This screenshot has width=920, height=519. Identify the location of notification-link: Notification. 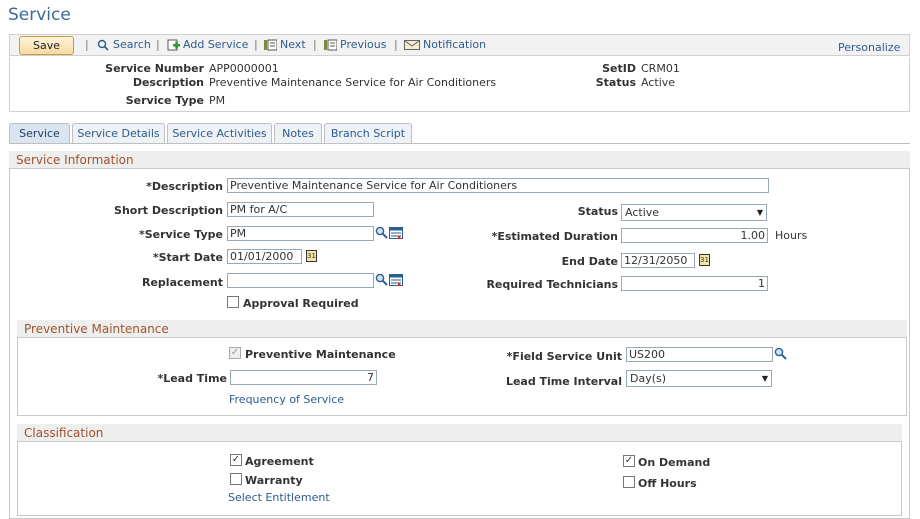
(445, 44).